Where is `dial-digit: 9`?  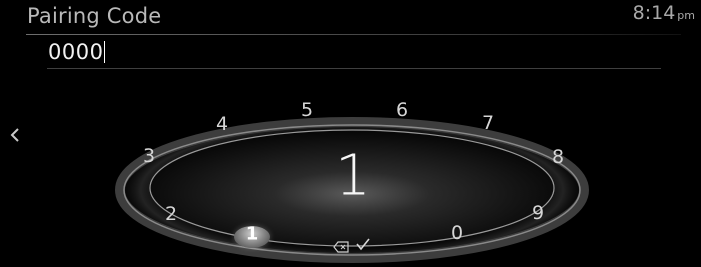 dial-digit: 9 is located at coordinates (538, 213).